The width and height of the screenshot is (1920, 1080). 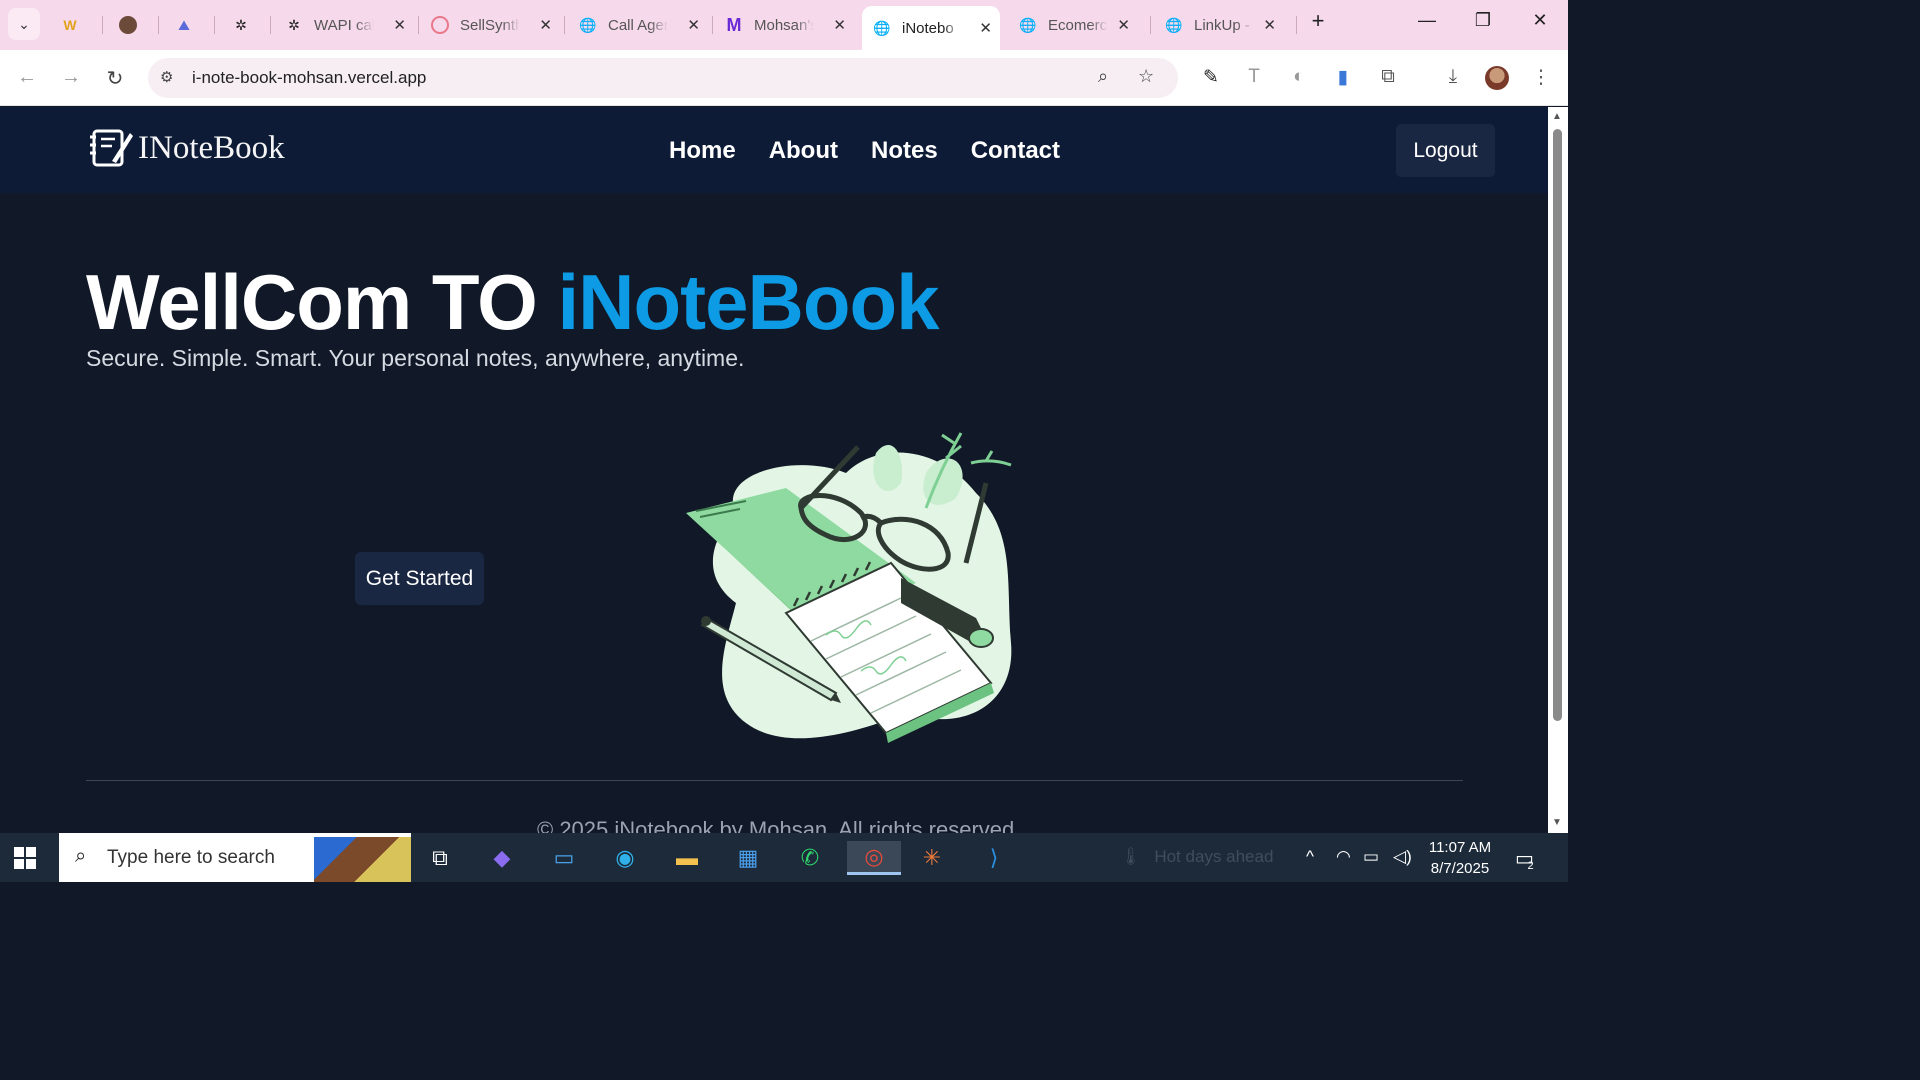 I want to click on clipboard-extension-icon: ▮, so click(x=1343, y=77).